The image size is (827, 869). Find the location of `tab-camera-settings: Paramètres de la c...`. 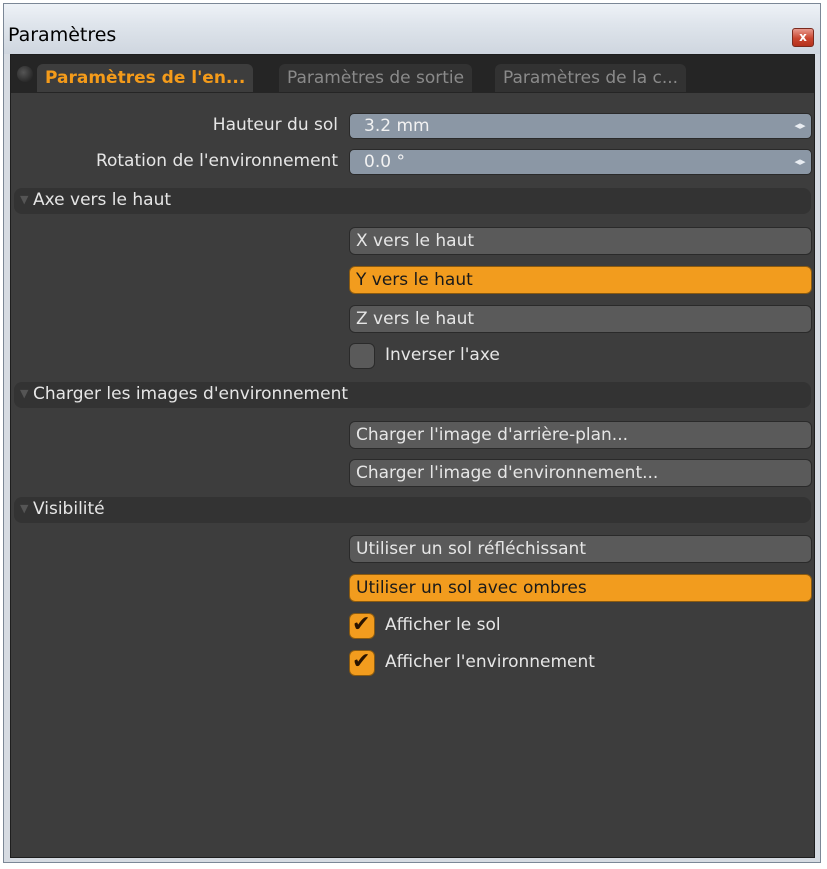

tab-camera-settings: Paramètres de la c... is located at coordinates (591, 78).